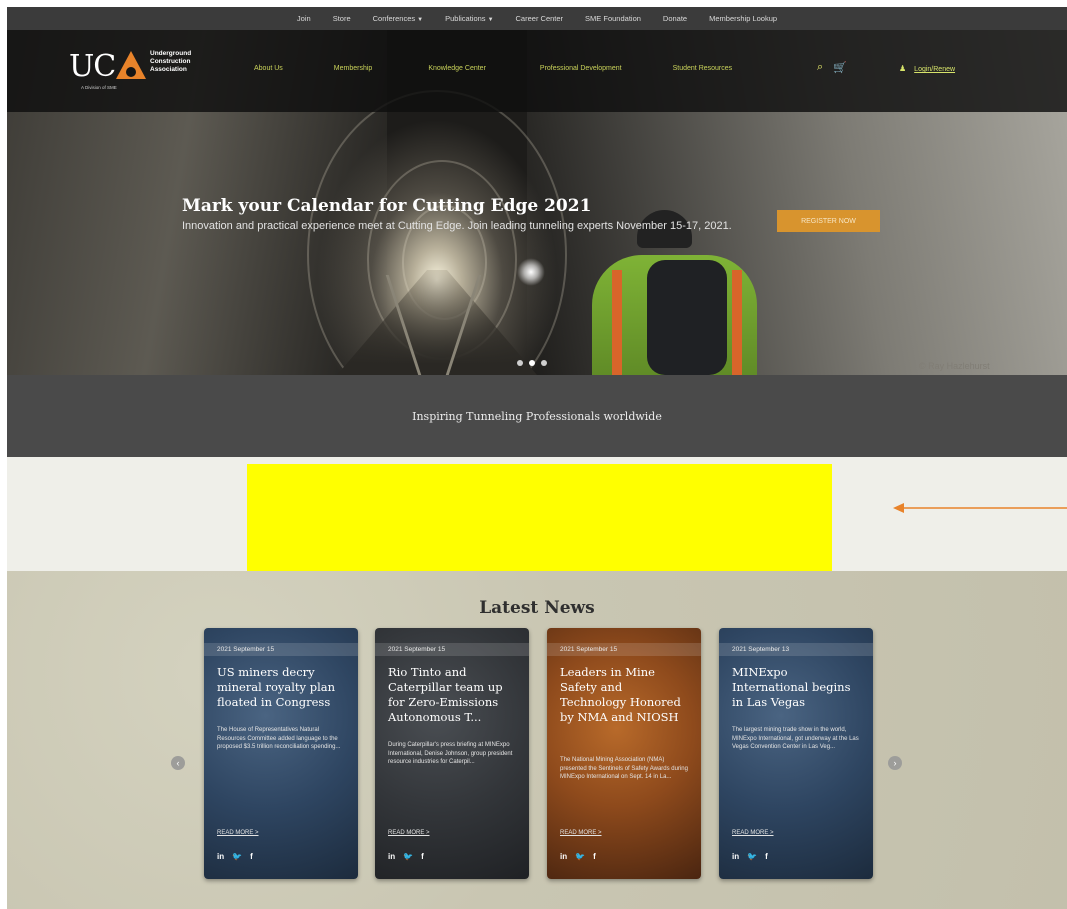 This screenshot has width=1067, height=909. Describe the element at coordinates (469, 18) in the screenshot. I see `utility-link-publications: Publications ▼` at that location.